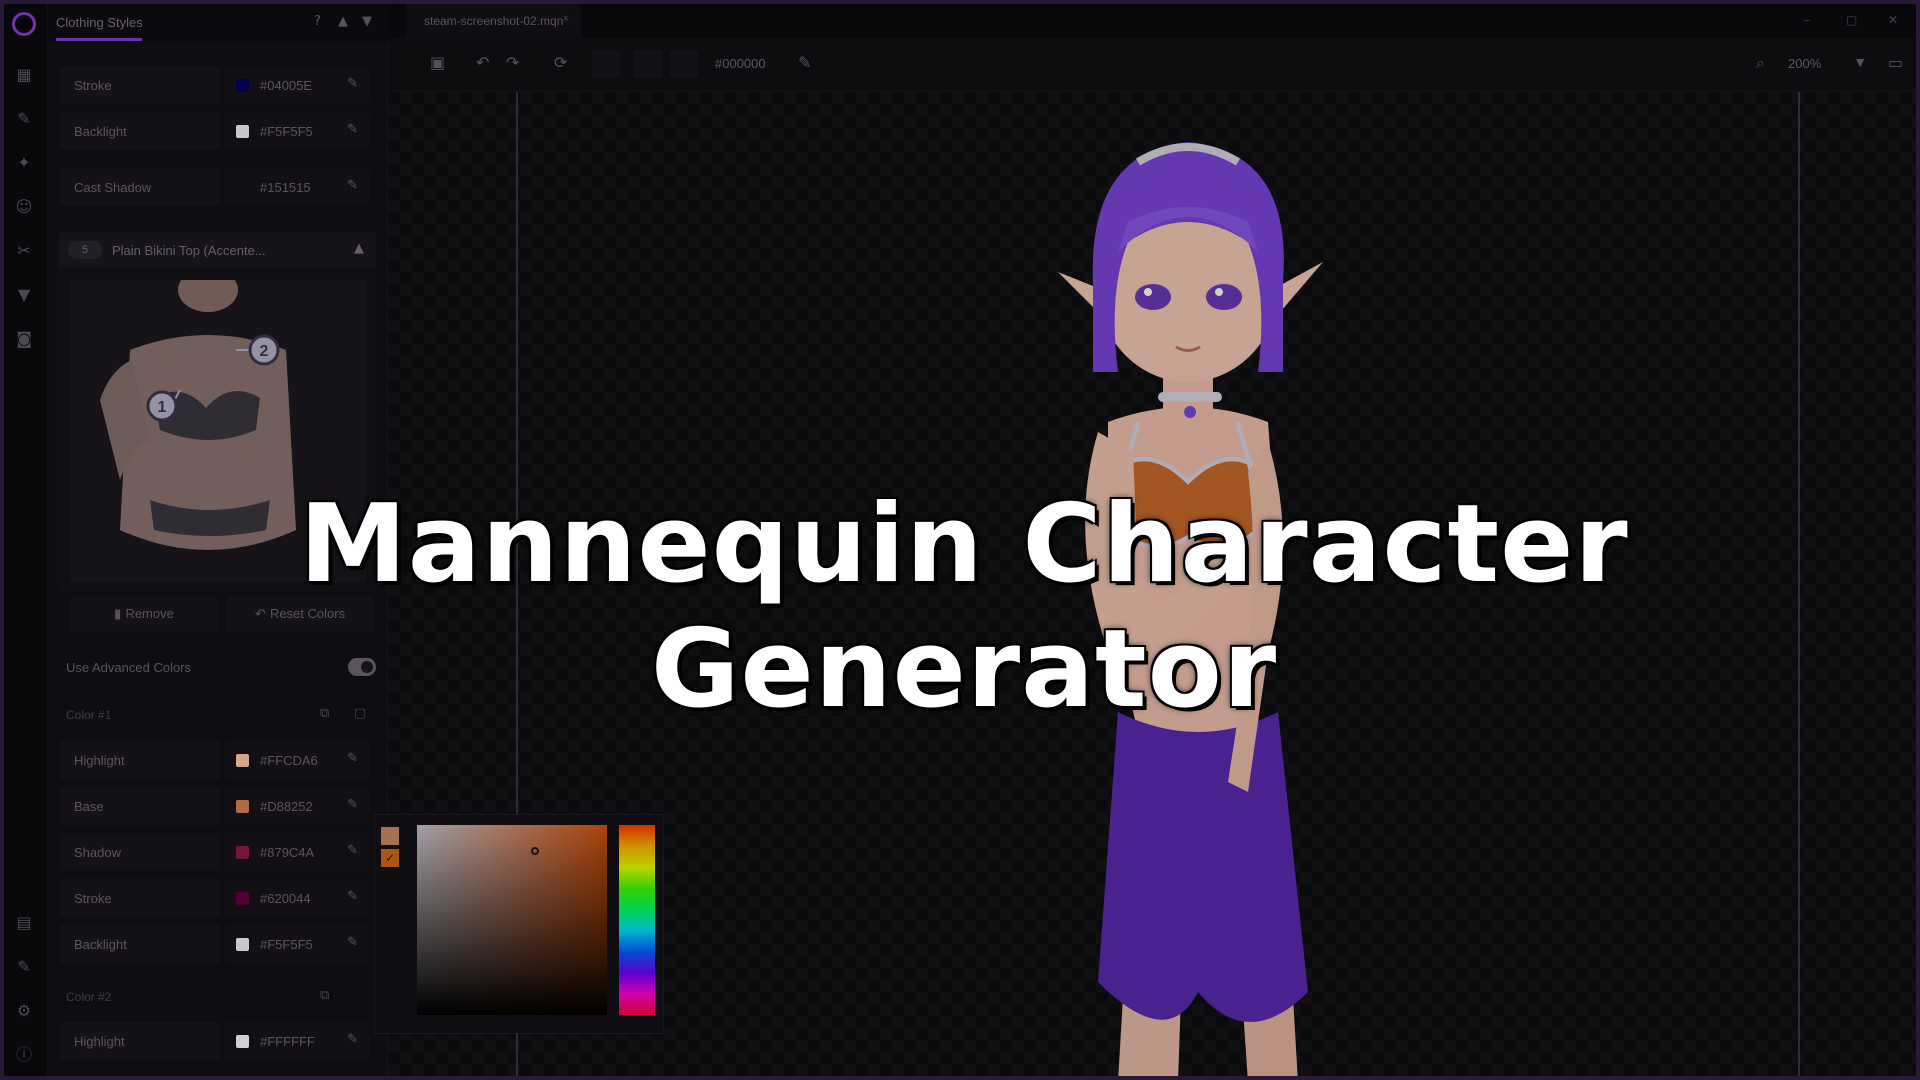 The width and height of the screenshot is (1920, 1080). I want to click on color1-row-shadow: Shadow #879C4A ✎, so click(215, 852).